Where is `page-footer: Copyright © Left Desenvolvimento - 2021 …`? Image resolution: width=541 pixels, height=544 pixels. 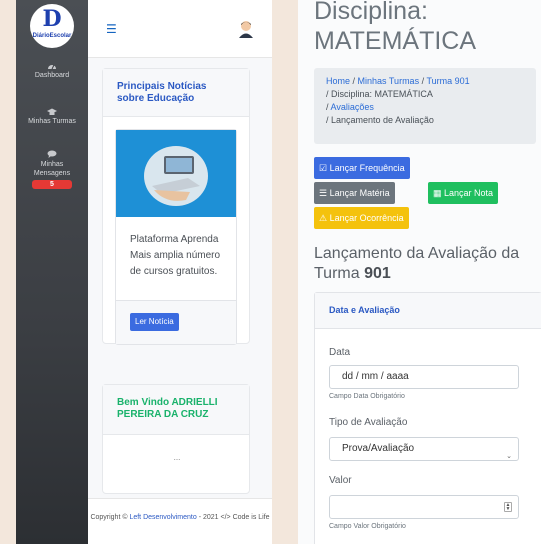 page-footer: Copyright © Left Desenvolvimento - 2021 … is located at coordinates (180, 521).